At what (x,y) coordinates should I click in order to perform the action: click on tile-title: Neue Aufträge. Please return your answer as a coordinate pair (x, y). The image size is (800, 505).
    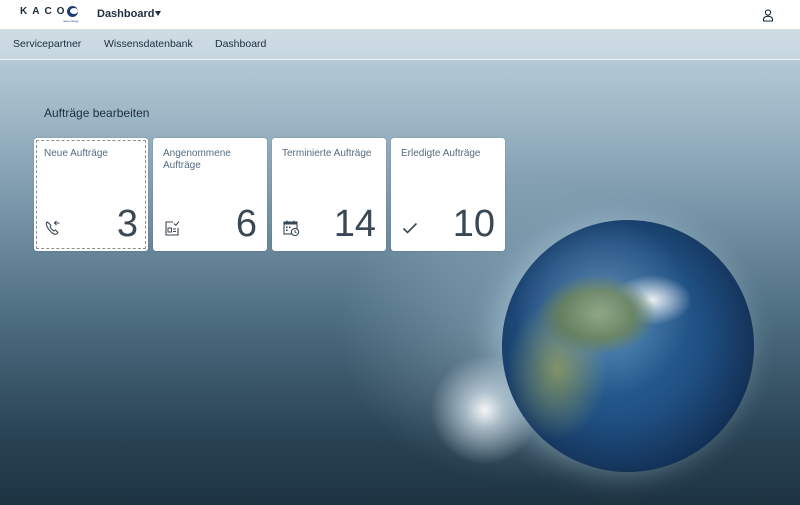
    Looking at the image, I should click on (76, 153).